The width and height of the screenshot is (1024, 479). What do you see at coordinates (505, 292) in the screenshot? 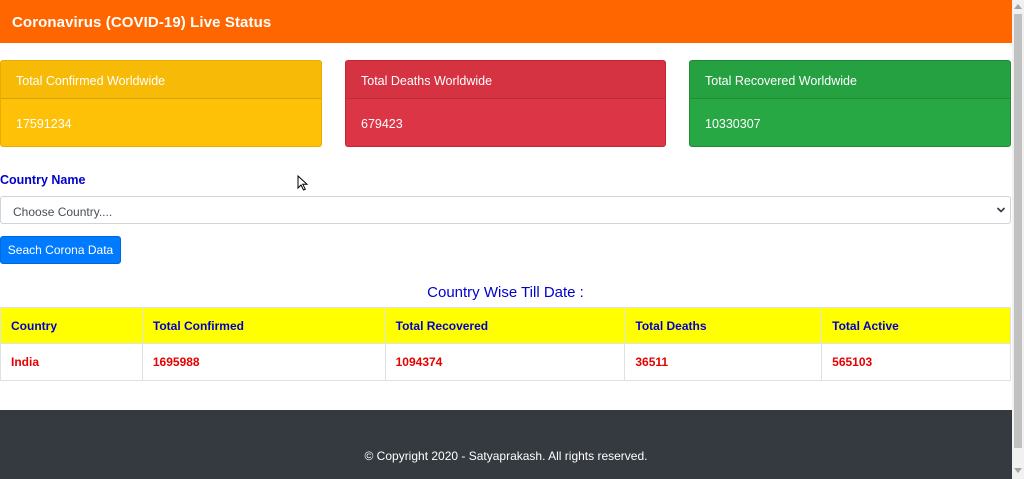
I see `table-title: Country Wise Till Date :` at bounding box center [505, 292].